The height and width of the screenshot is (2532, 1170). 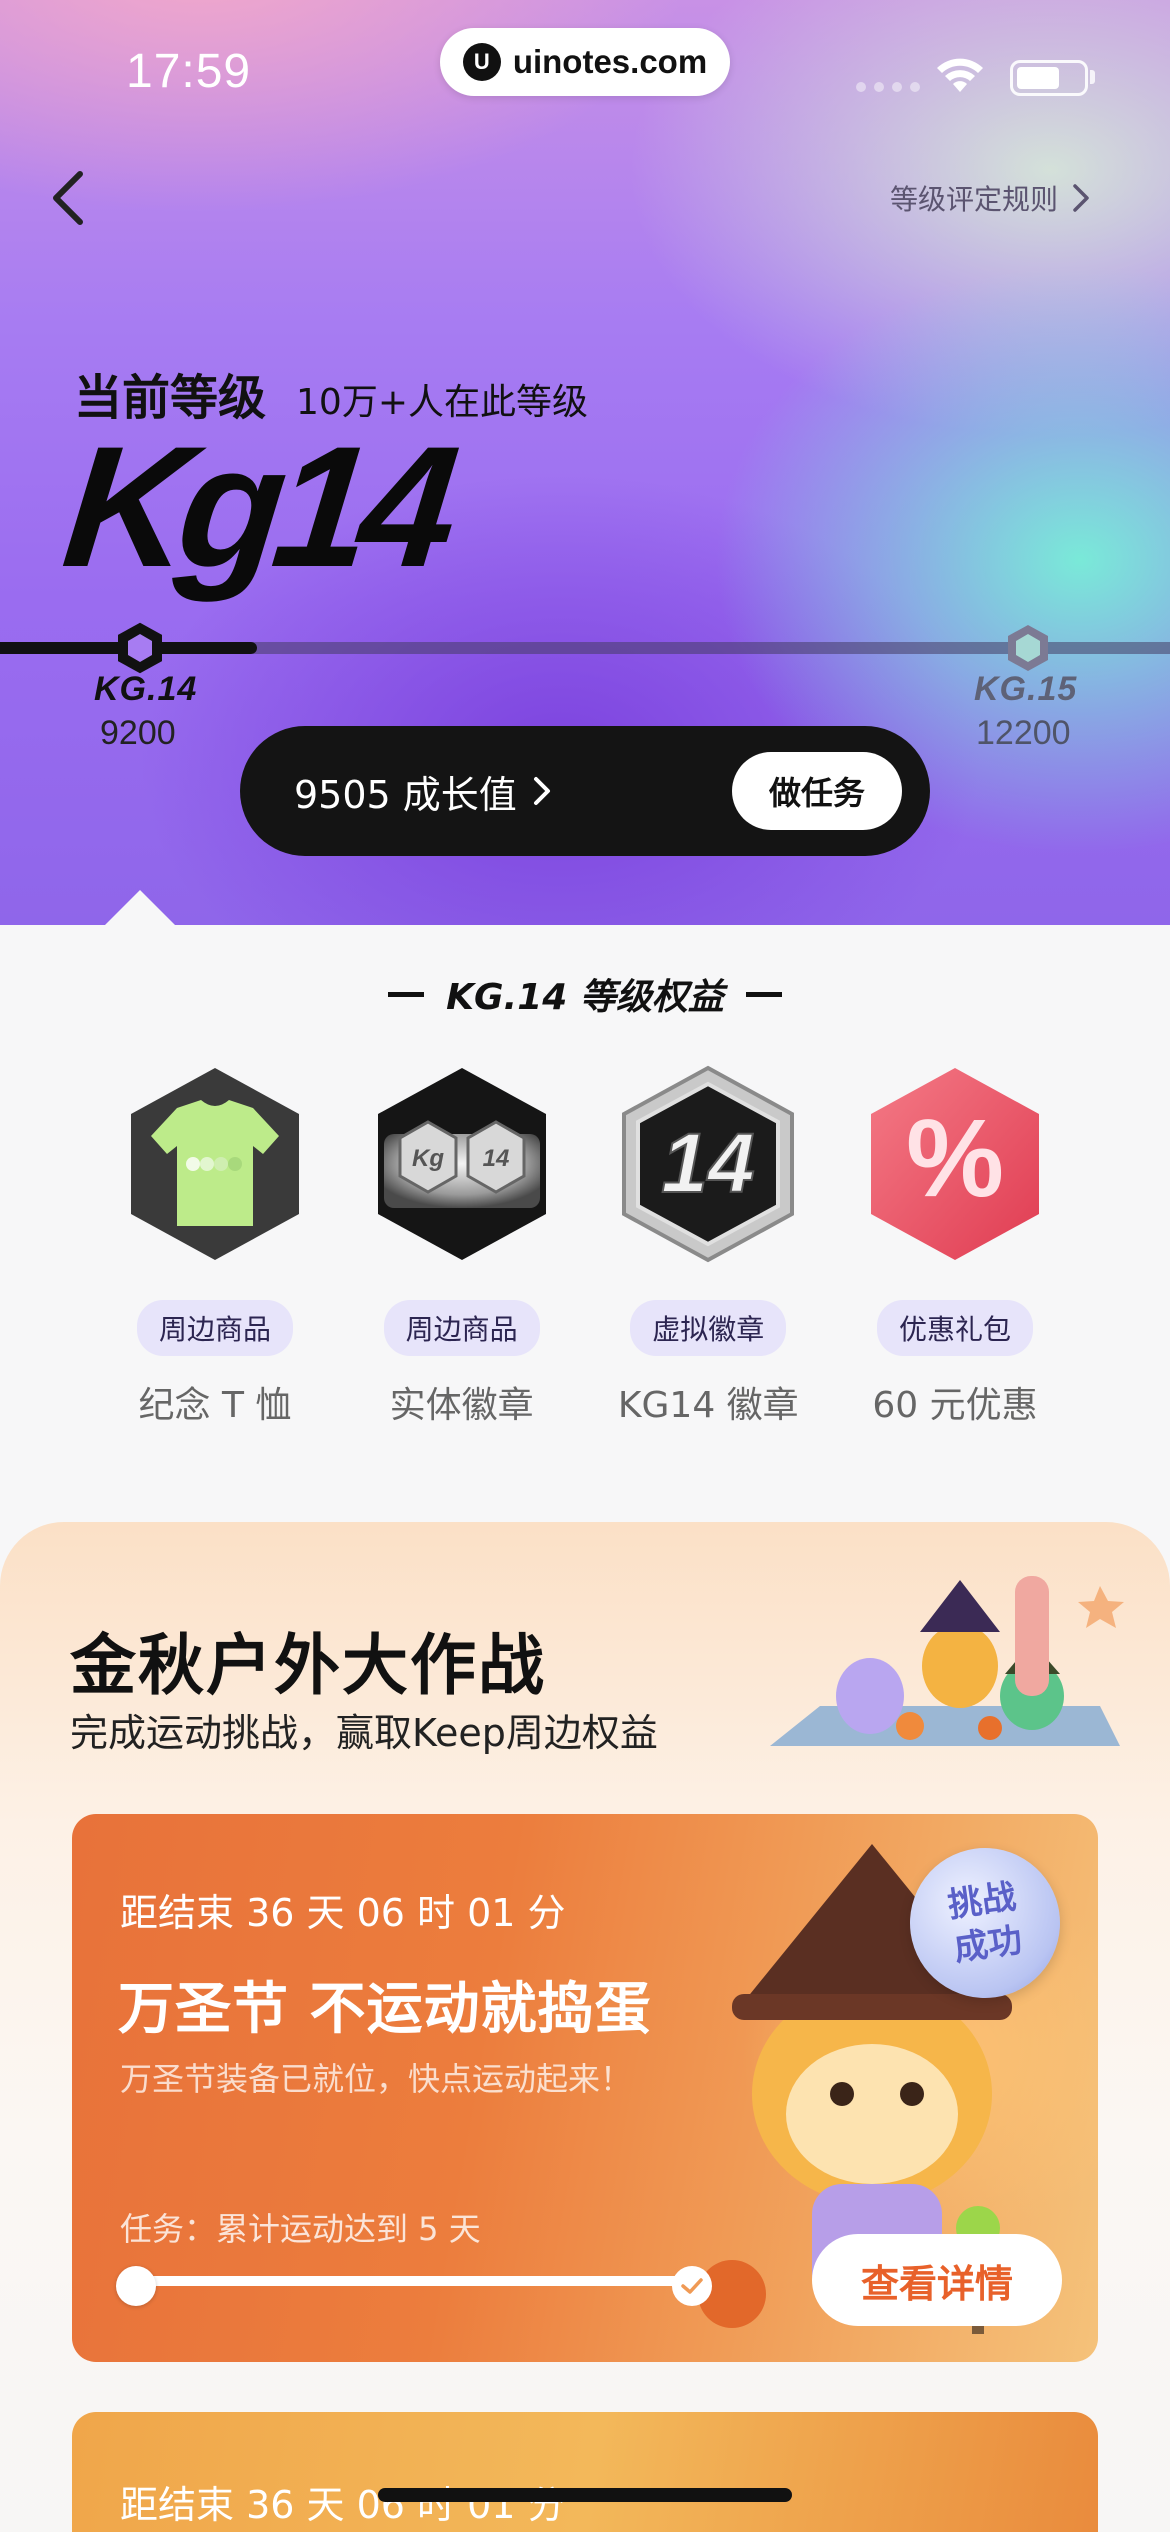 I want to click on benefit-tag: 虚拟徽章, so click(x=708, y=1328).